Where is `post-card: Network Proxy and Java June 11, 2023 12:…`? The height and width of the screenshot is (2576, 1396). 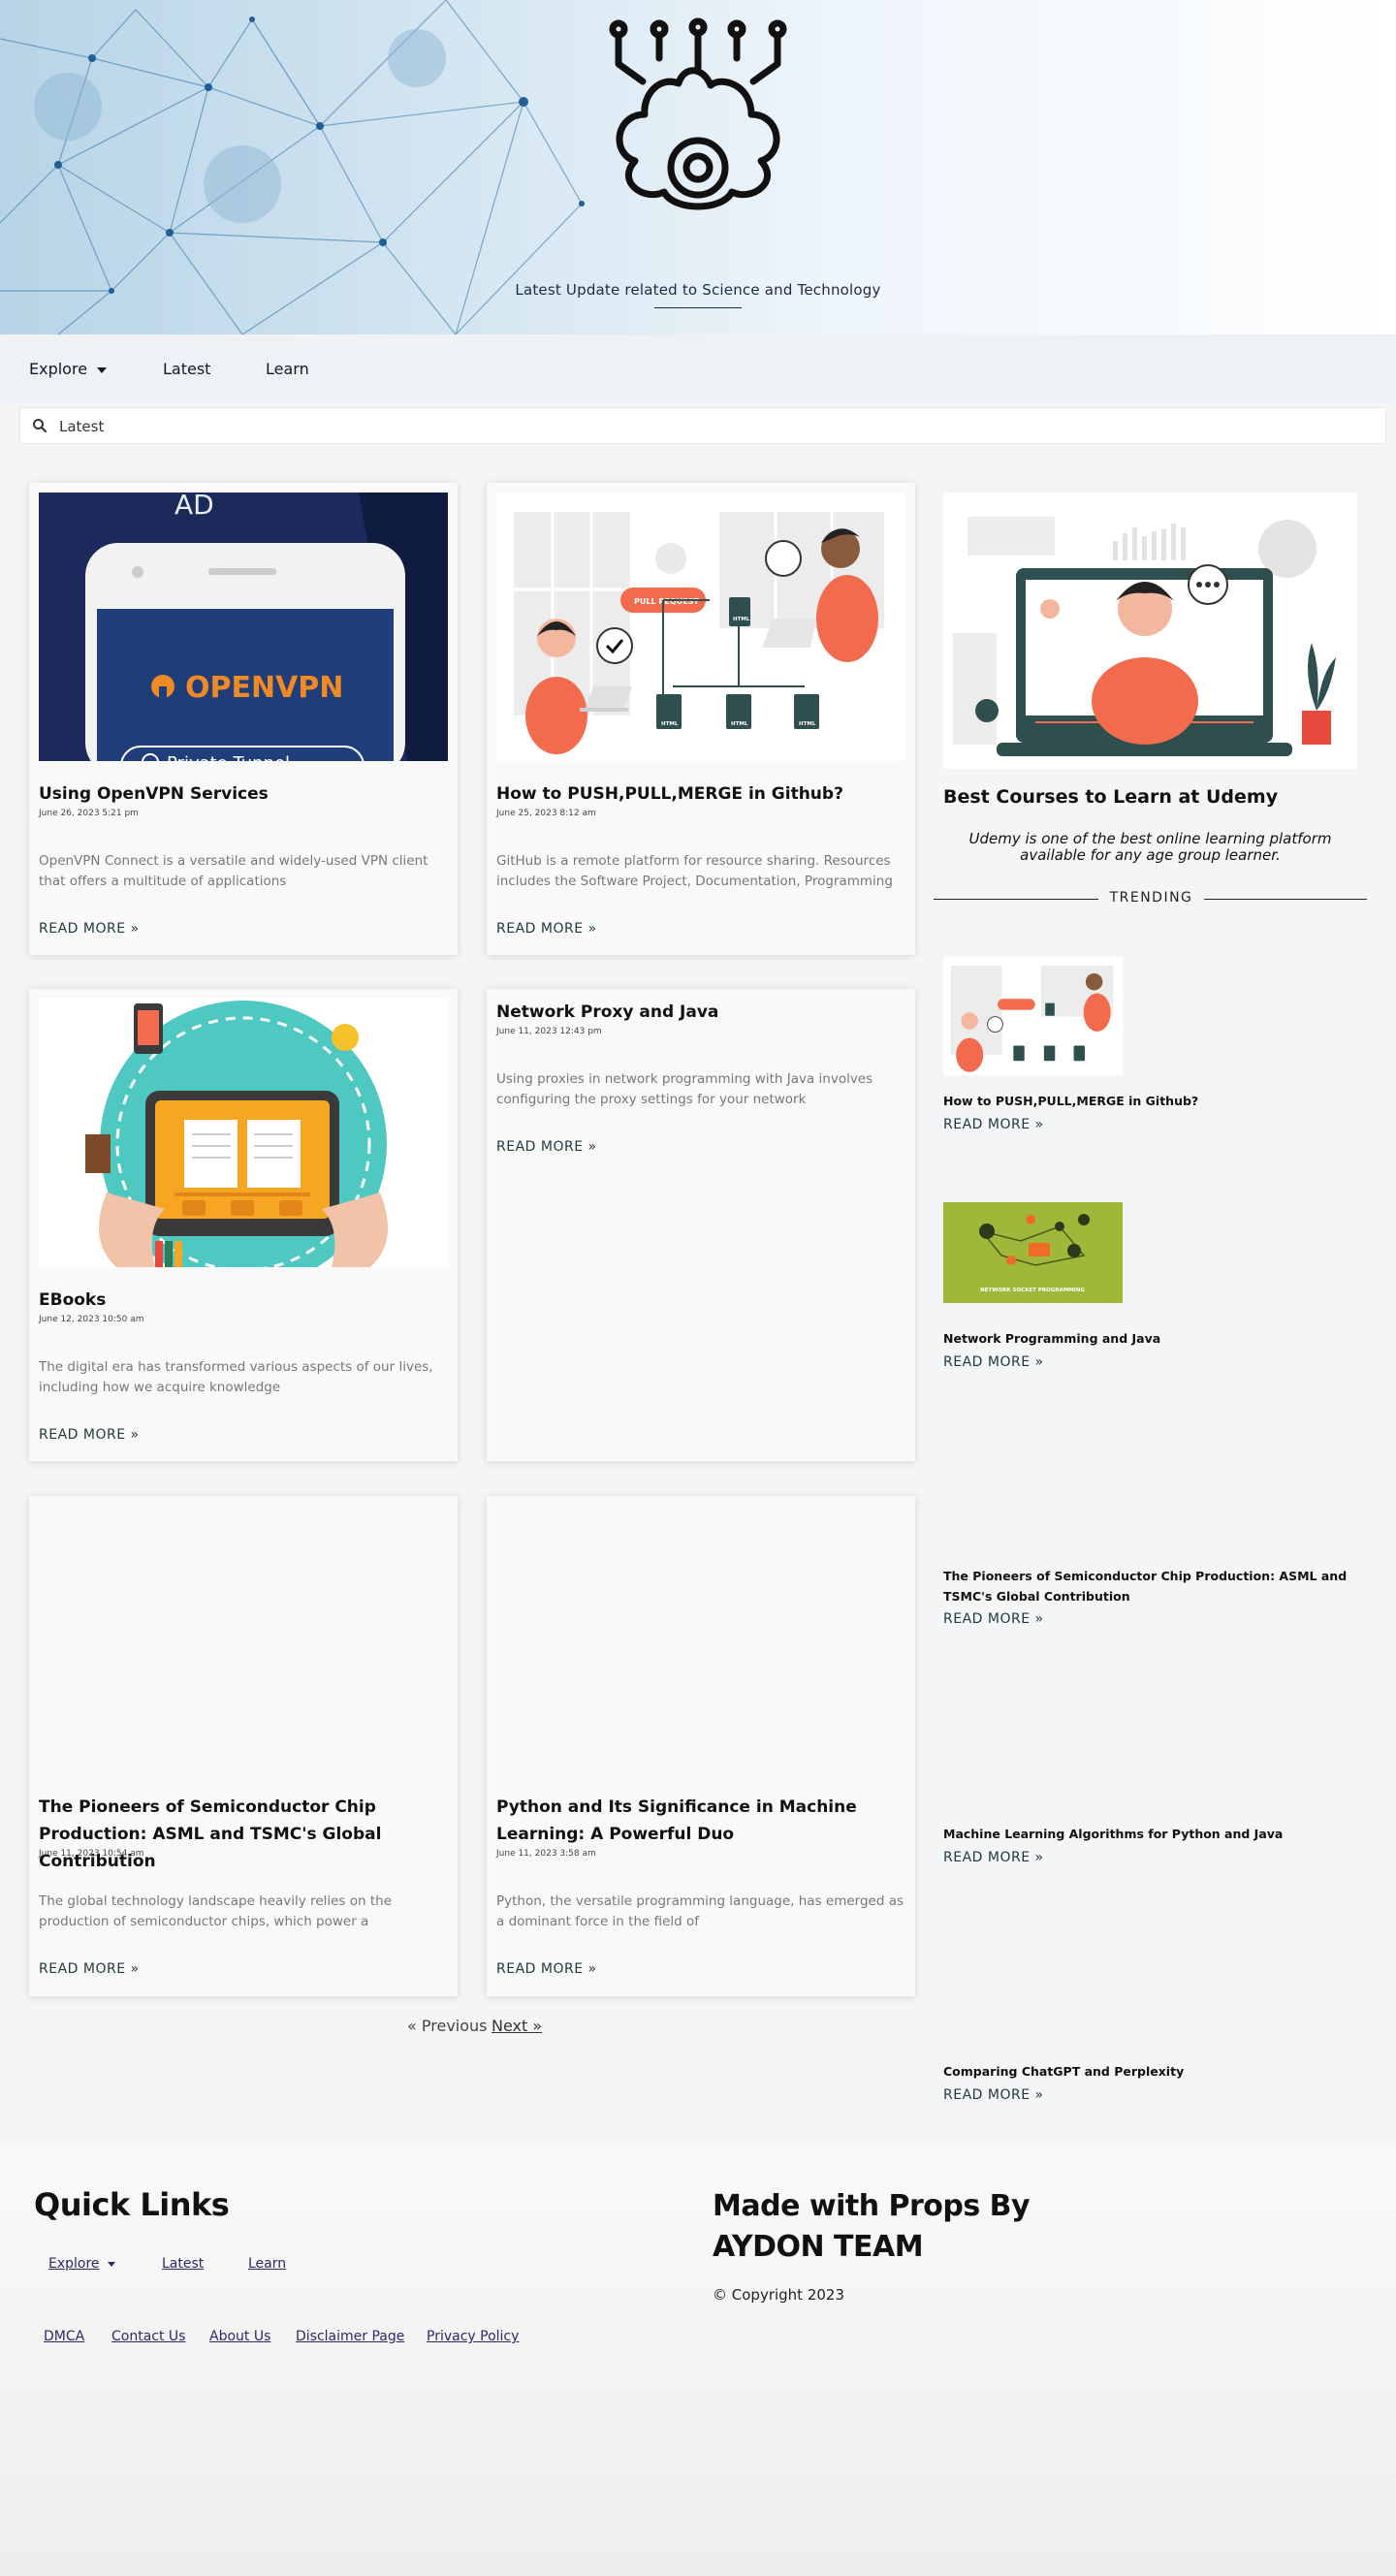 post-card: Network Proxy and Java June 11, 2023 12:… is located at coordinates (701, 1225).